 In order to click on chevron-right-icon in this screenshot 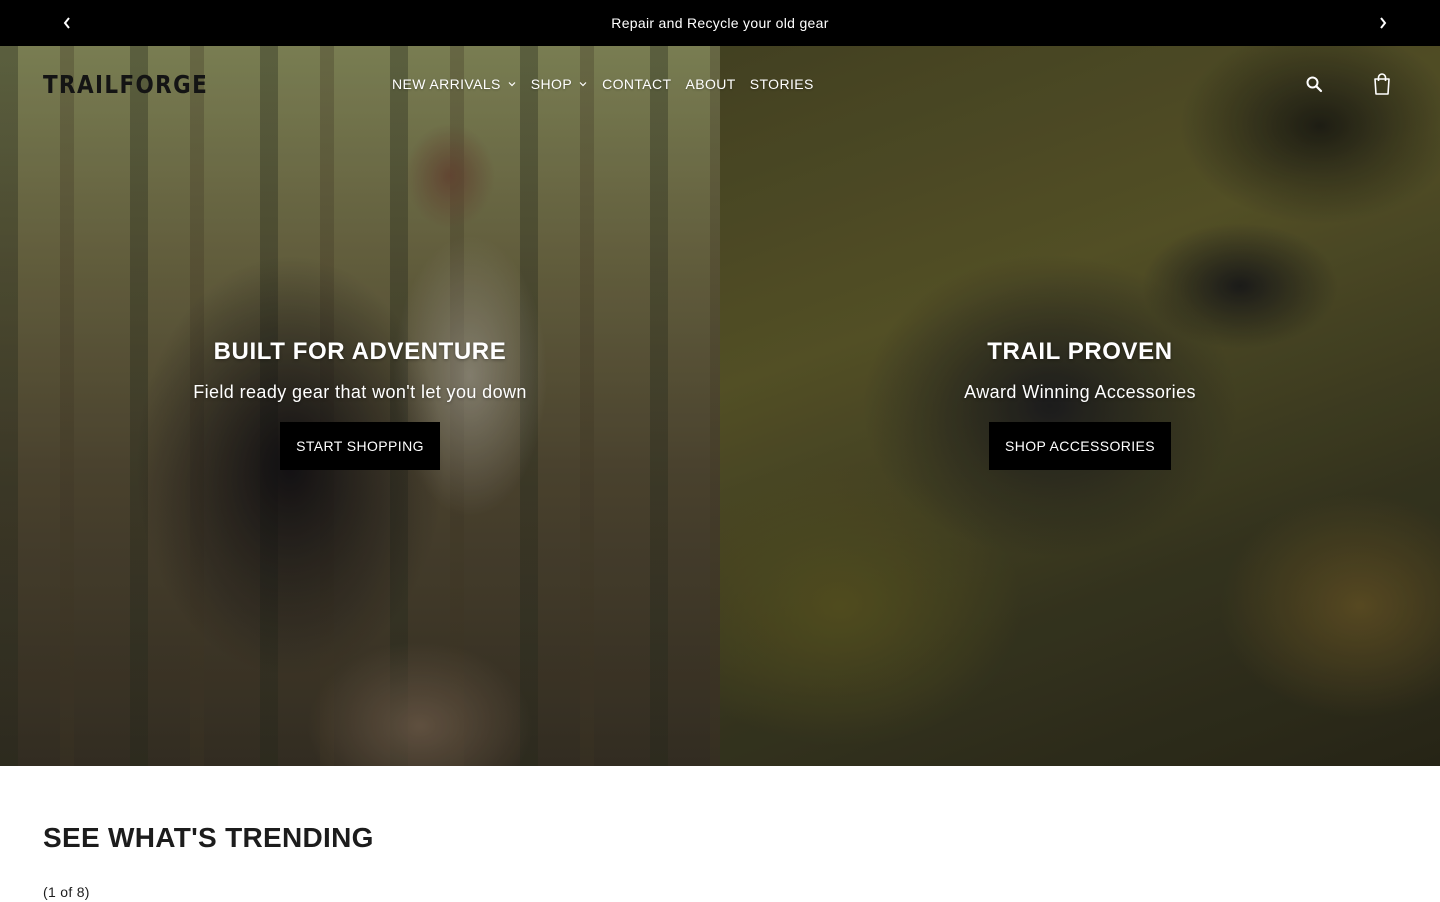, I will do `click(1383, 23)`.